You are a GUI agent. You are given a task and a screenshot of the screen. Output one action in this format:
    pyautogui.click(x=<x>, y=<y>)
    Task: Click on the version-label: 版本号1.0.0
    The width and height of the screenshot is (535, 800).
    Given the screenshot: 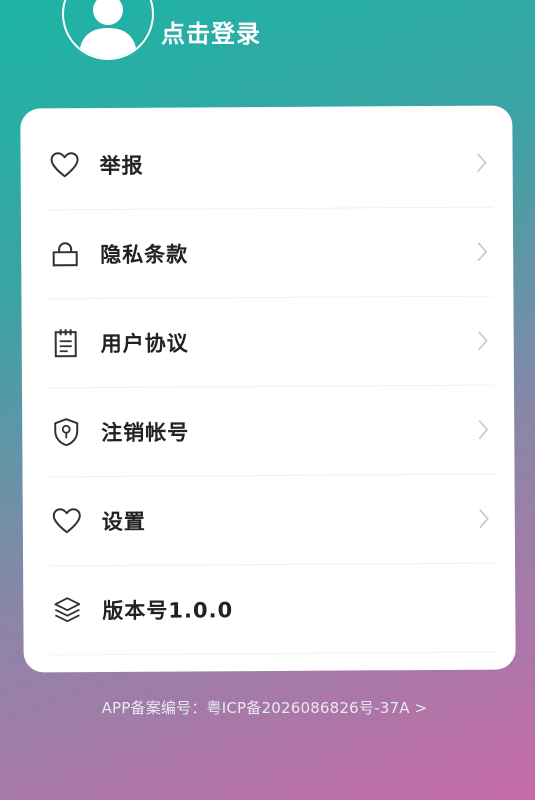 What is the action you would take?
    pyautogui.click(x=168, y=611)
    